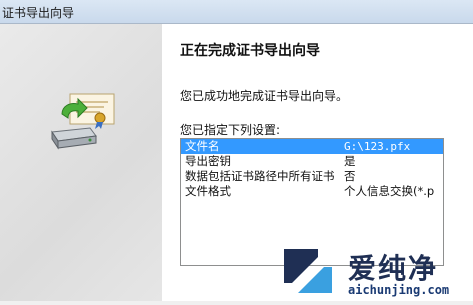  Describe the element at coordinates (312, 146) in the screenshot. I see `settings-row-file-name: 文件名 G:\123.pfx` at that location.